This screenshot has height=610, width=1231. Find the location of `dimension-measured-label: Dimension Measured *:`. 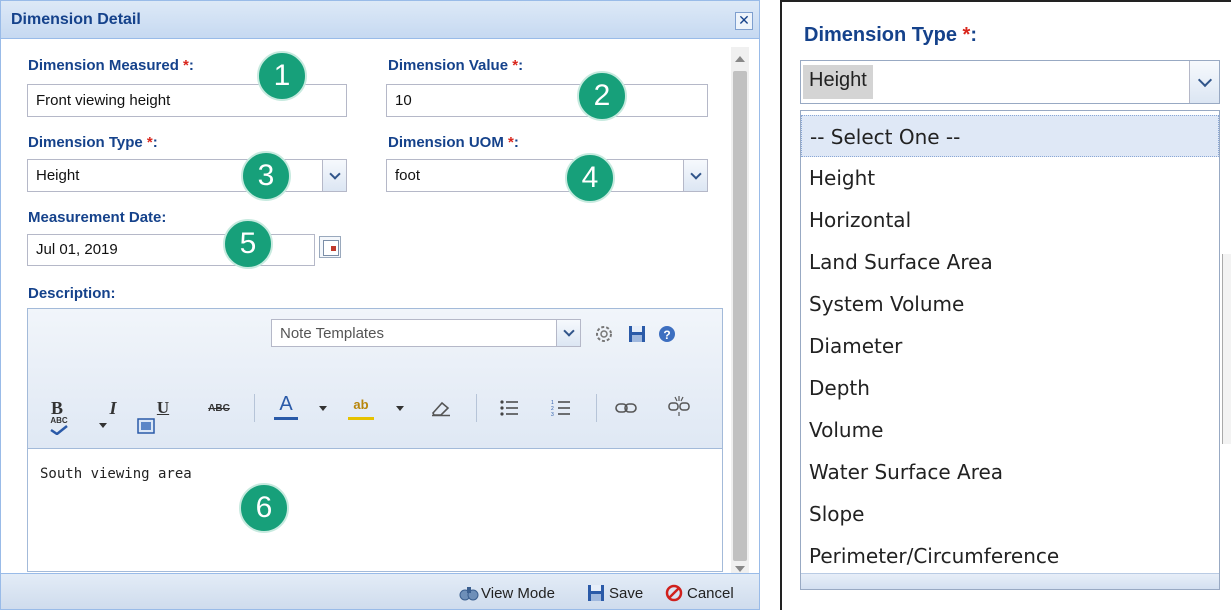

dimension-measured-label: Dimension Measured *: is located at coordinates (111, 65).